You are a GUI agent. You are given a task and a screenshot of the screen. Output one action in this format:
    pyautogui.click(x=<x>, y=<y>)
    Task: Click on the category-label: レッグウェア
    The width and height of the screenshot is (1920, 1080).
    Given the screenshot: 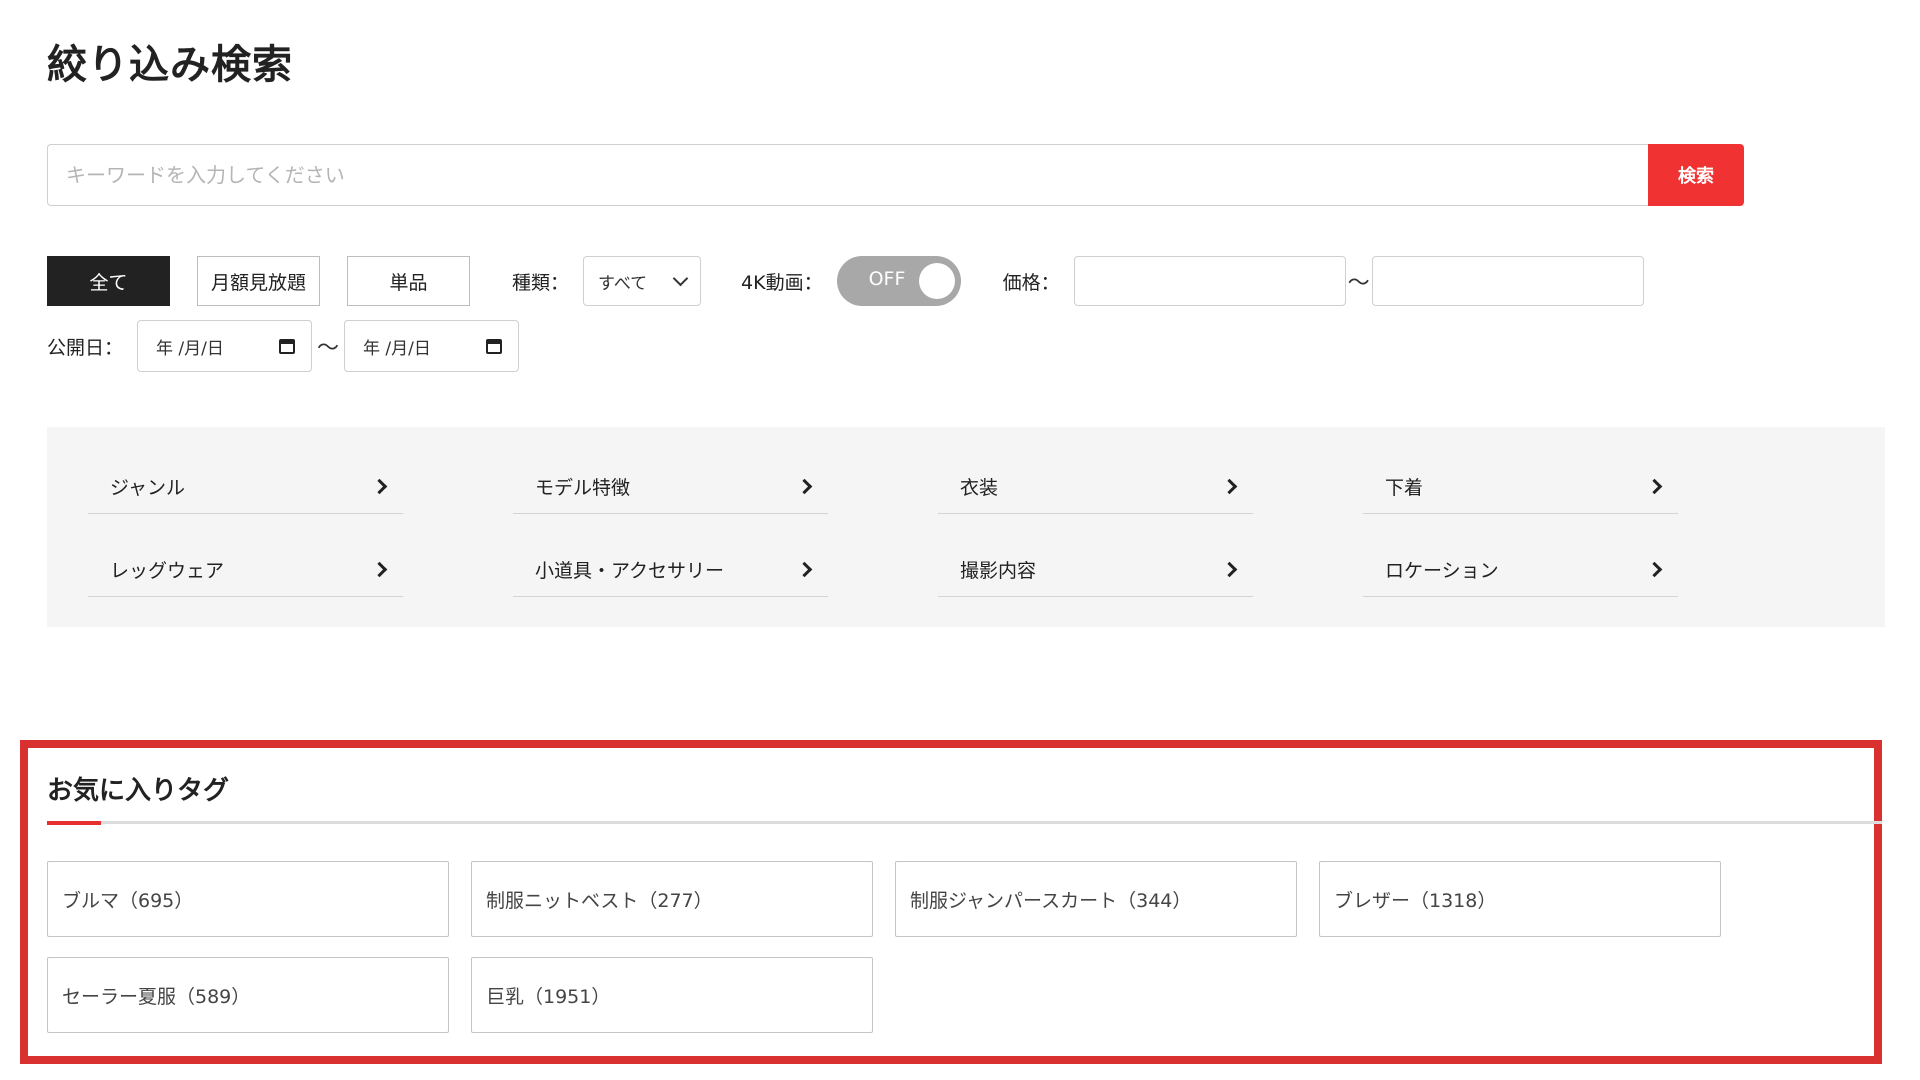 What is the action you would take?
    pyautogui.click(x=167, y=571)
    